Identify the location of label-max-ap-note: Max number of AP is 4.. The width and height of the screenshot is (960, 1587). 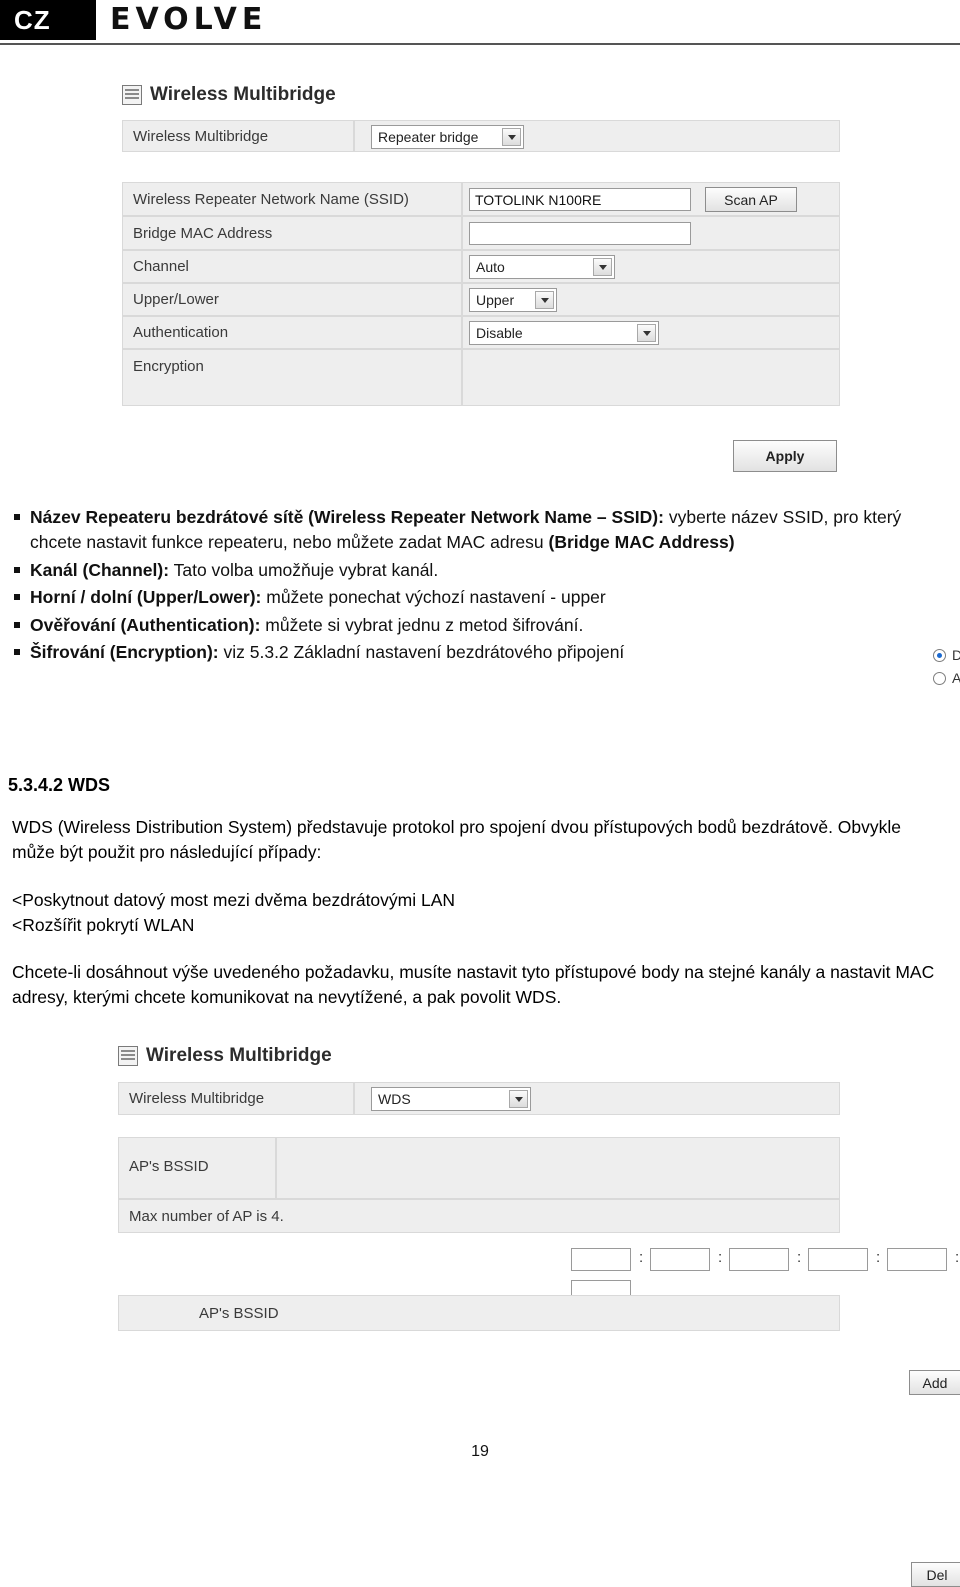
(206, 1216).